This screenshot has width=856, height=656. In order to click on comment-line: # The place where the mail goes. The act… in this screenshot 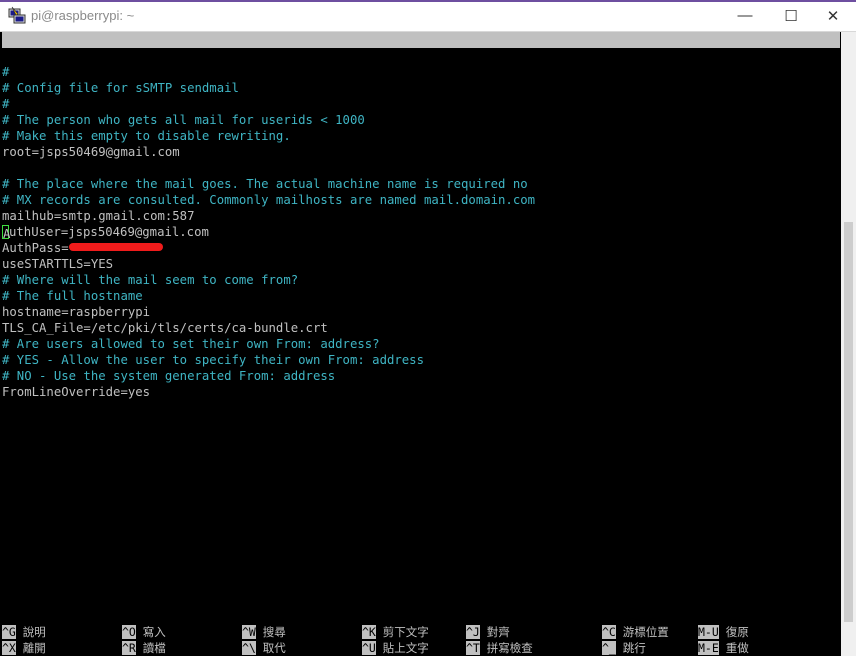, I will do `click(265, 184)`.